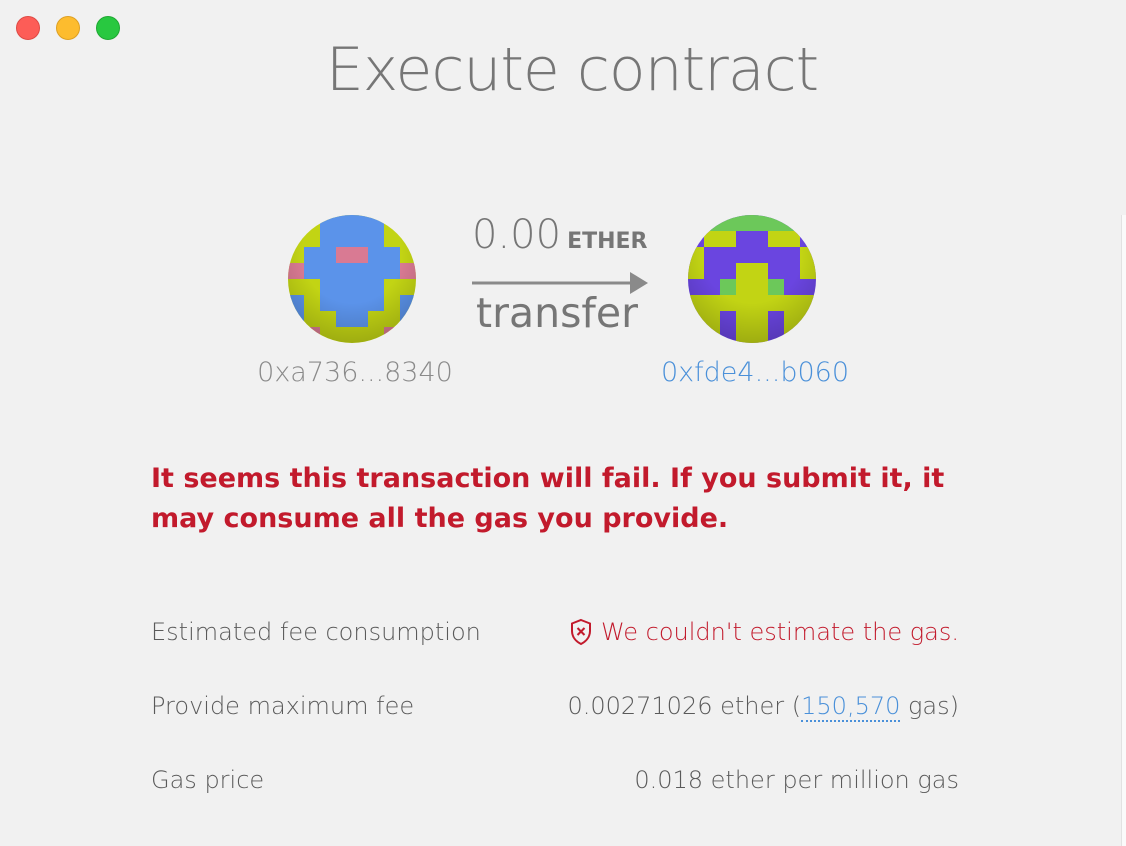 Image resolution: width=1126 pixels, height=846 pixels. I want to click on estimated-fee-value: We couldn't estimate the gas., so click(779, 632).